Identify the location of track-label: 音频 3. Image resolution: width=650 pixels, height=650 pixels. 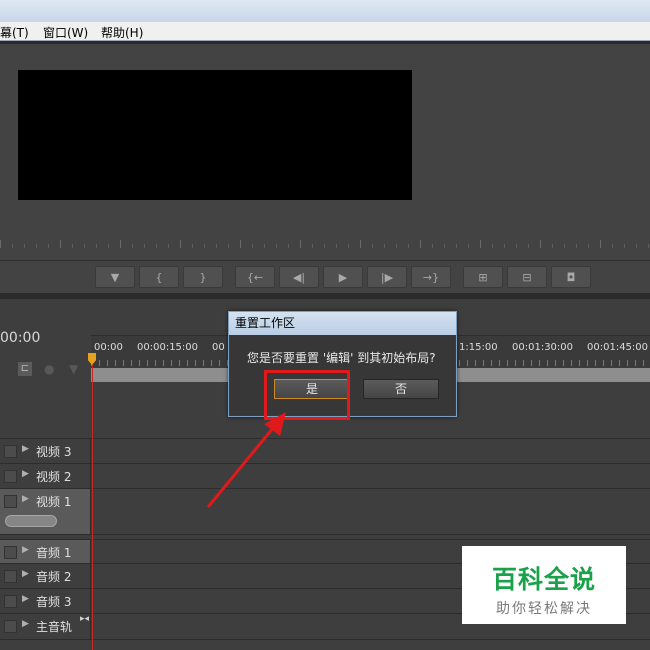
(54, 602).